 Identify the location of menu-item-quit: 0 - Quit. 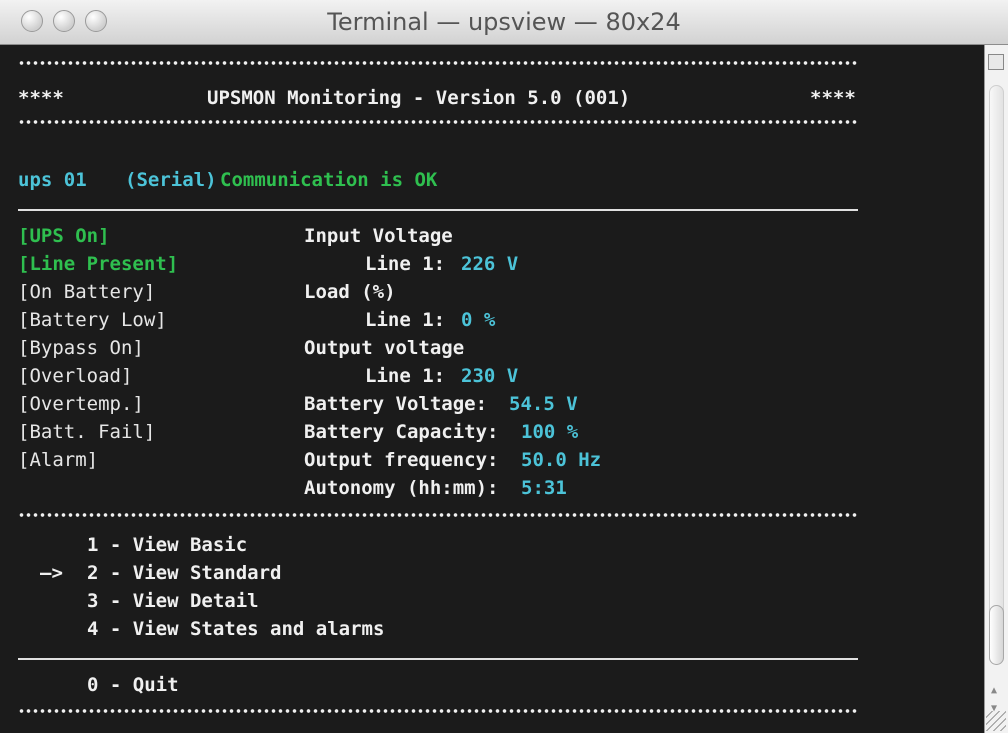
(133, 685).